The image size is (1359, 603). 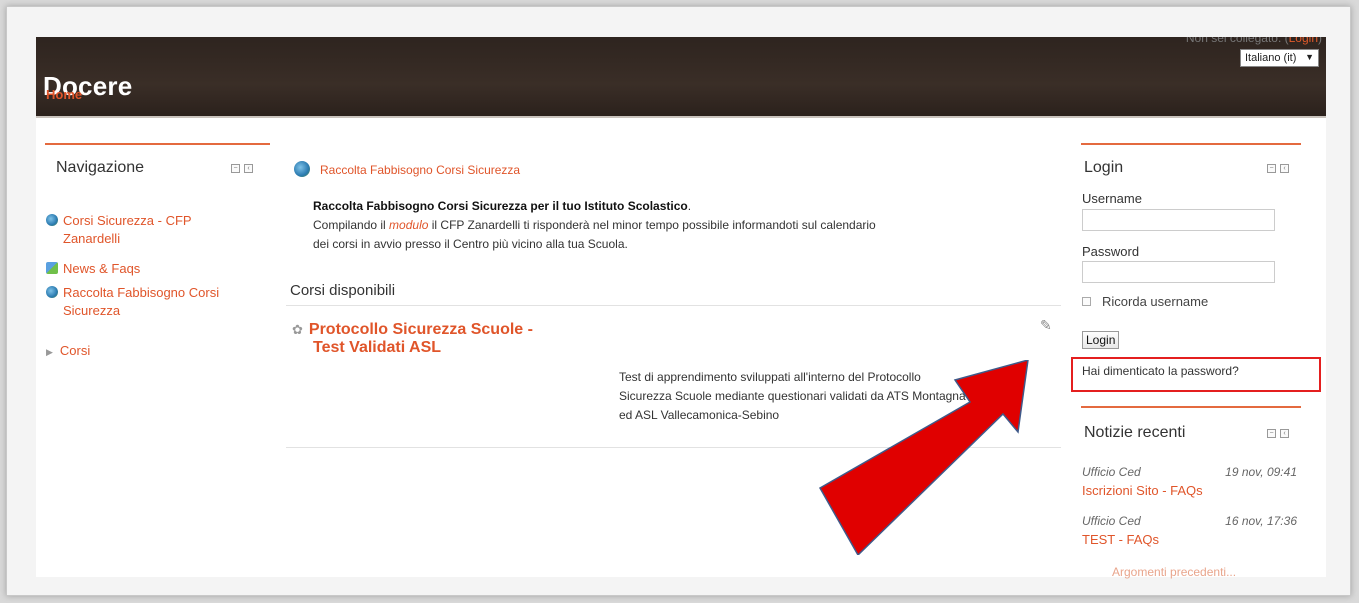 I want to click on divider, so click(x=673, y=305).